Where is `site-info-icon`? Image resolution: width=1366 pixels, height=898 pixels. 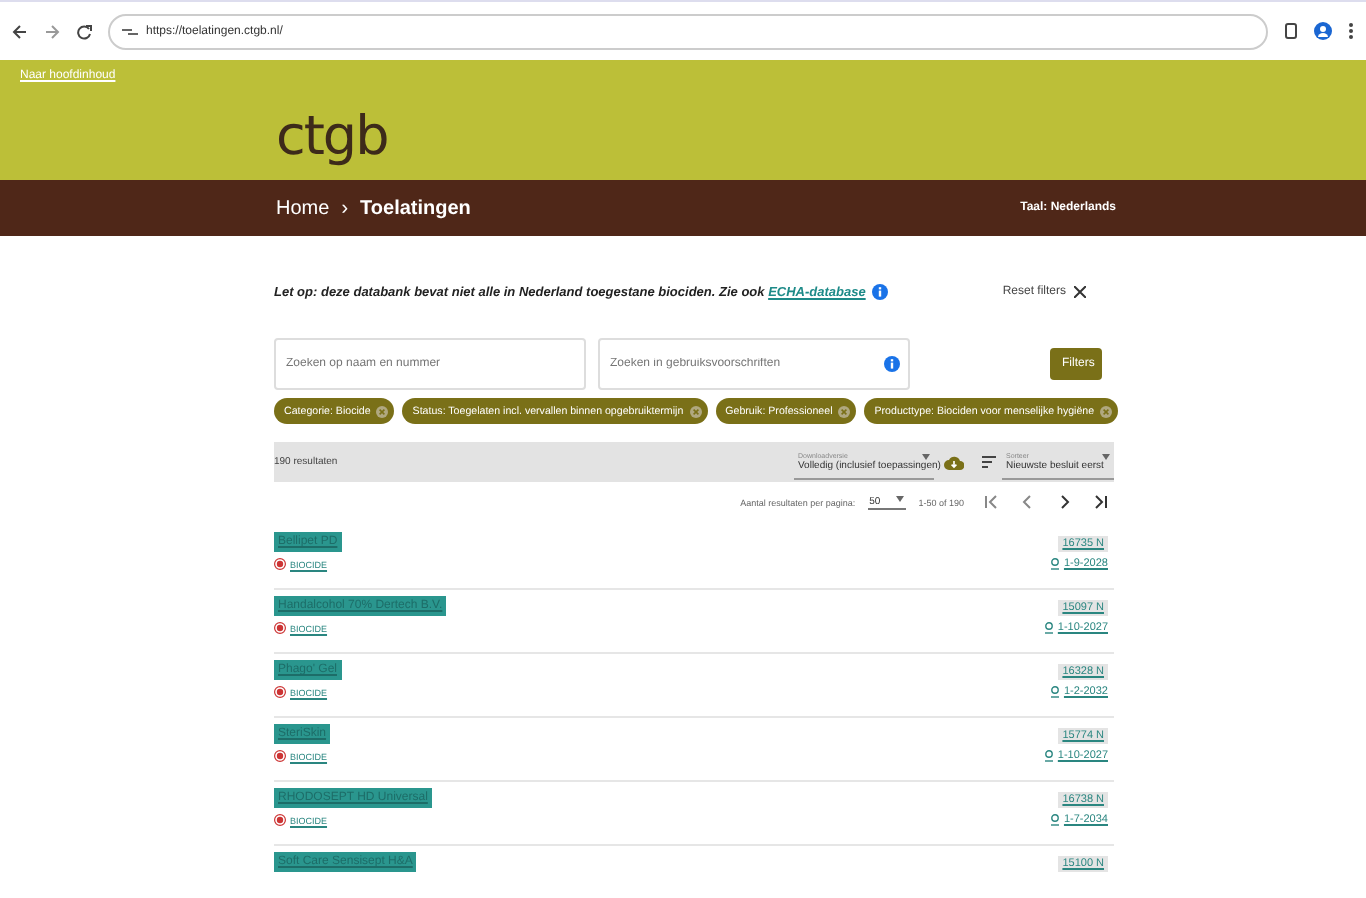
site-info-icon is located at coordinates (130, 31).